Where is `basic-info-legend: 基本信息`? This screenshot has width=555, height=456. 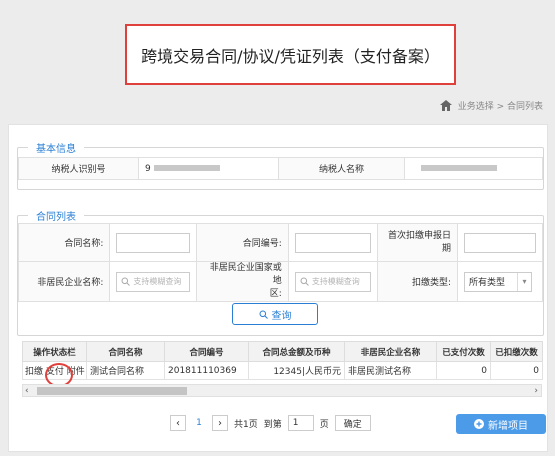 basic-info-legend: 基本信息 is located at coordinates (56, 149).